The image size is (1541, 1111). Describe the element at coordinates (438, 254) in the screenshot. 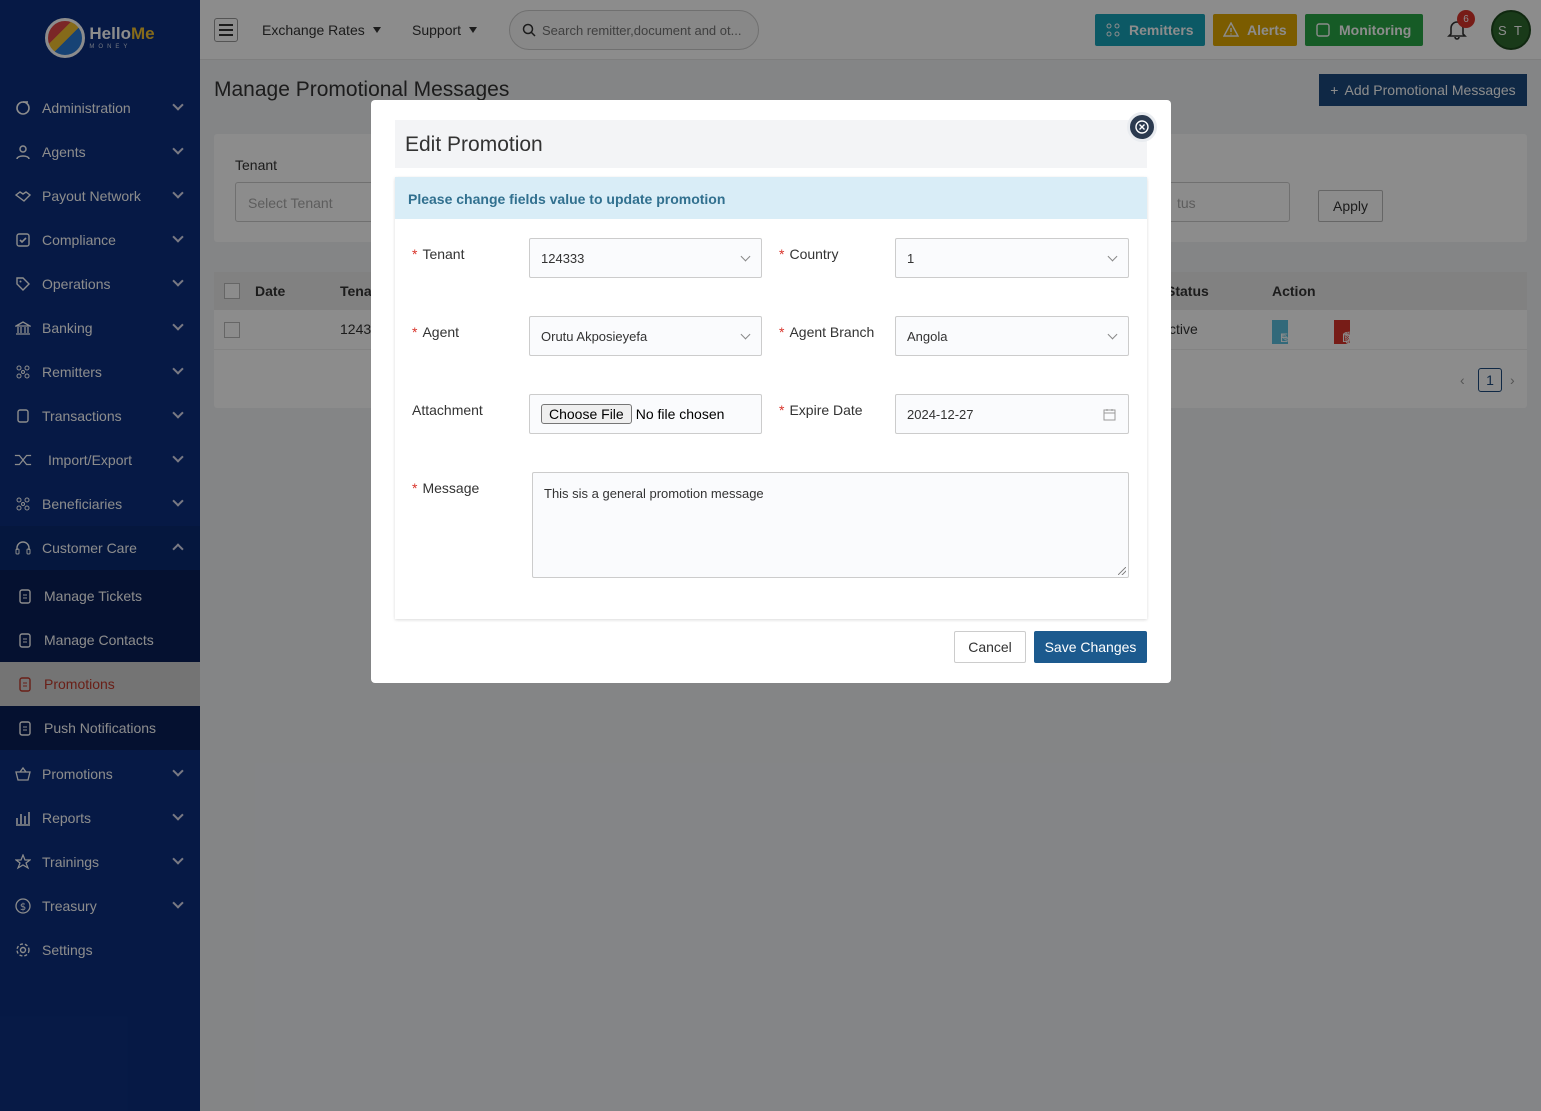

I see `tenant-field-label: * Tenant` at that location.